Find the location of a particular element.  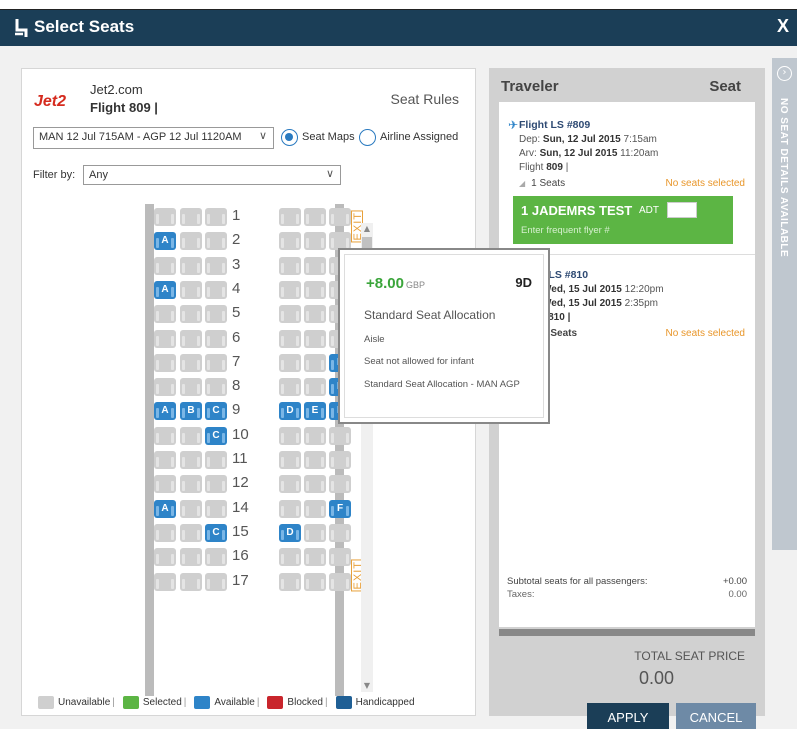

top-border is located at coordinates (398, 5).